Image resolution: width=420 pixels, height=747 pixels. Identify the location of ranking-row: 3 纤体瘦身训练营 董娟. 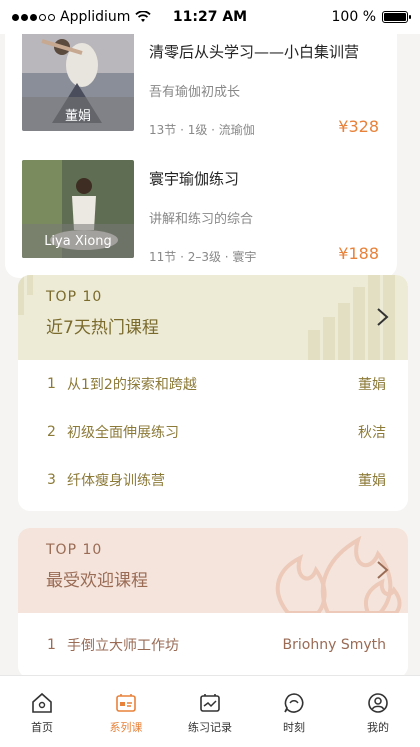
(213, 480).